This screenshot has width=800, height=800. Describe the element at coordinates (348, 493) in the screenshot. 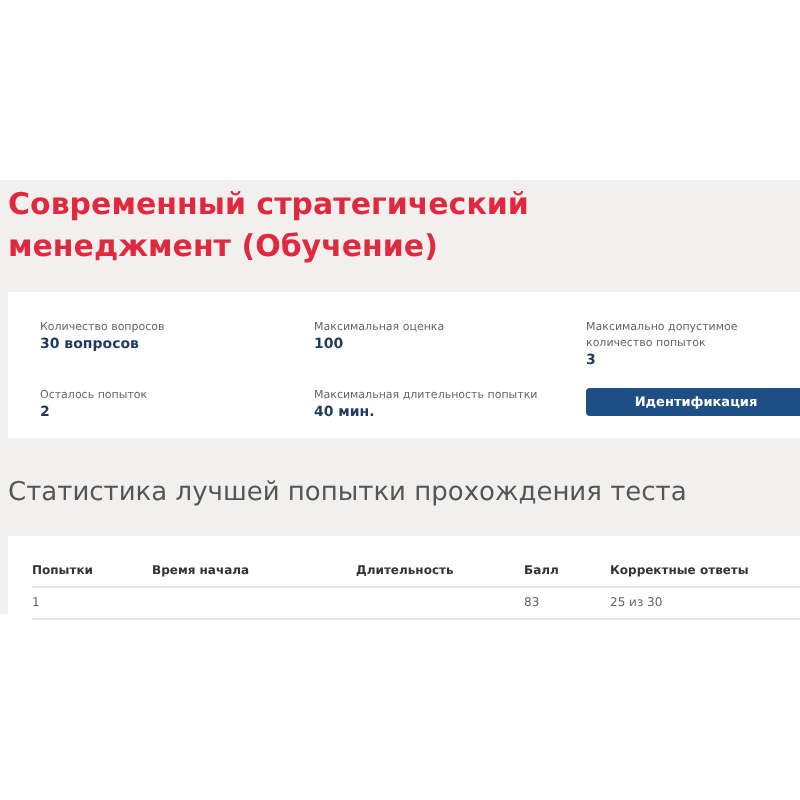

I see `section-title: Статистика лучшей попытки прохождения теста` at that location.